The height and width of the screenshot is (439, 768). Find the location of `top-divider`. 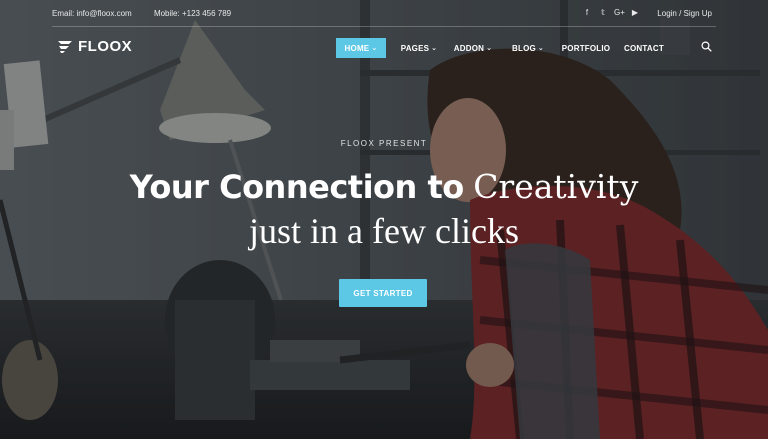

top-divider is located at coordinates (384, 26).